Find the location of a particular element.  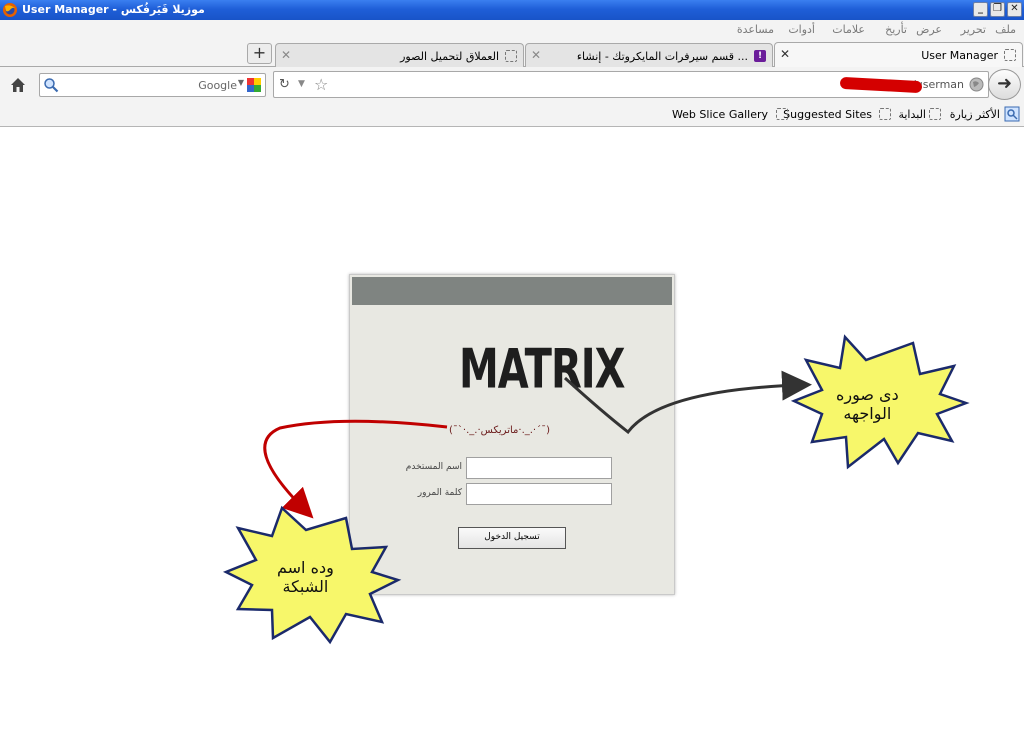

password-field is located at coordinates (539, 494).